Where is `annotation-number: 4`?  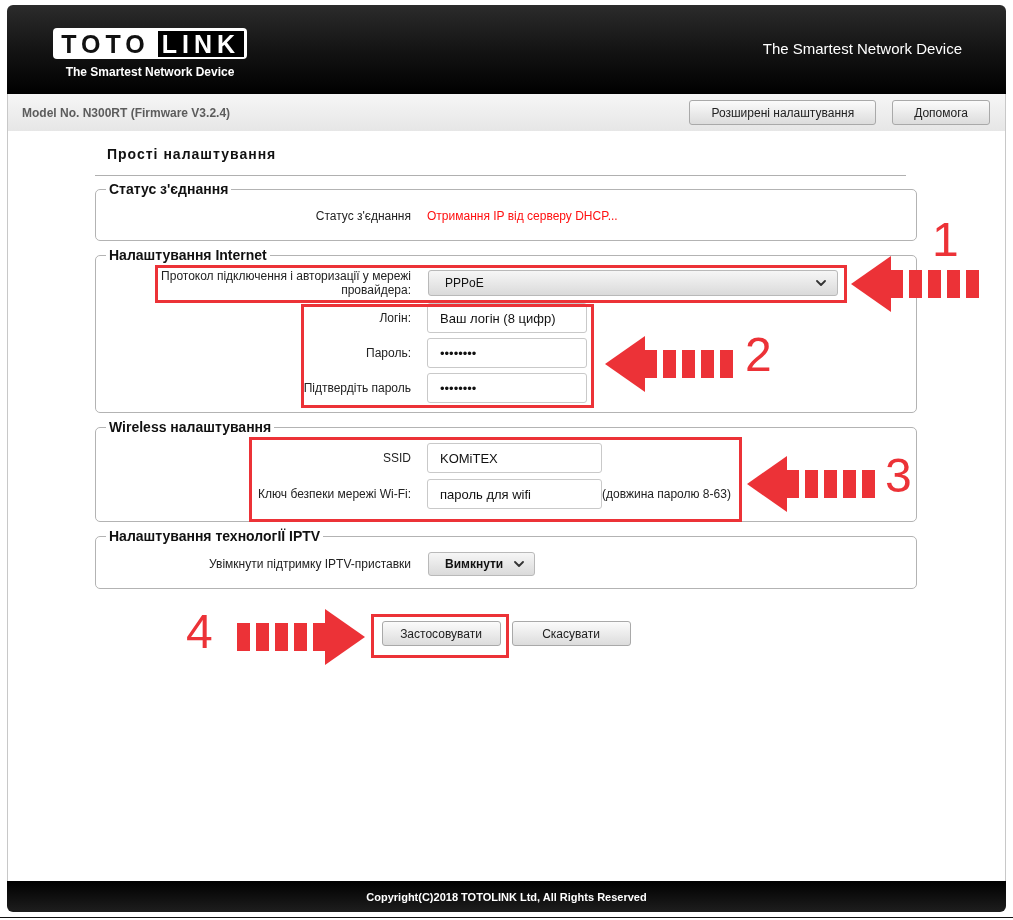 annotation-number: 4 is located at coordinates (199, 632).